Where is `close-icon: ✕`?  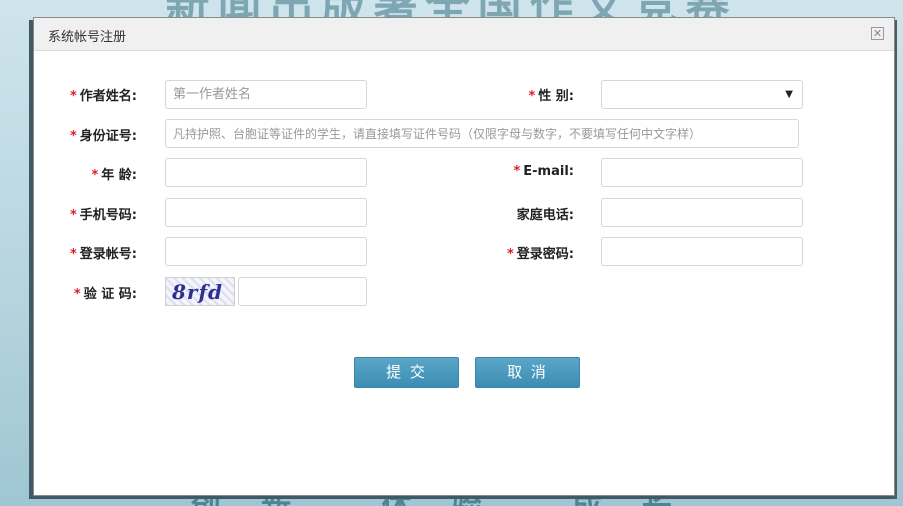
close-icon: ✕ is located at coordinates (877, 33).